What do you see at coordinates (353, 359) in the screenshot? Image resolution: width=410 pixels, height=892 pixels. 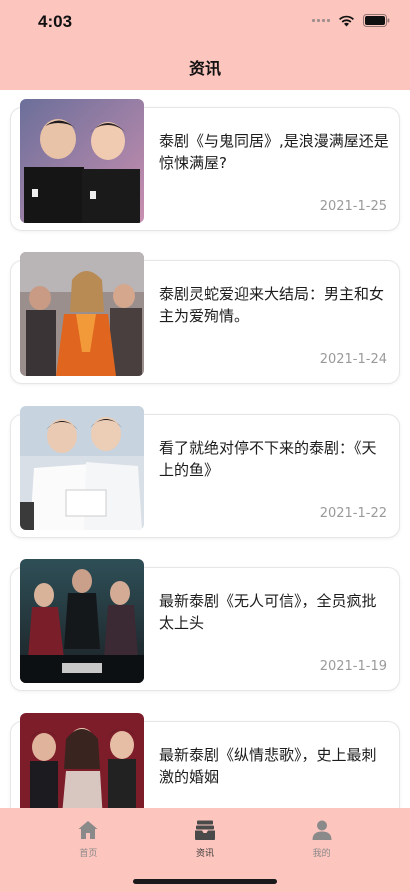 I see `article-date: 2021-1-24` at bounding box center [353, 359].